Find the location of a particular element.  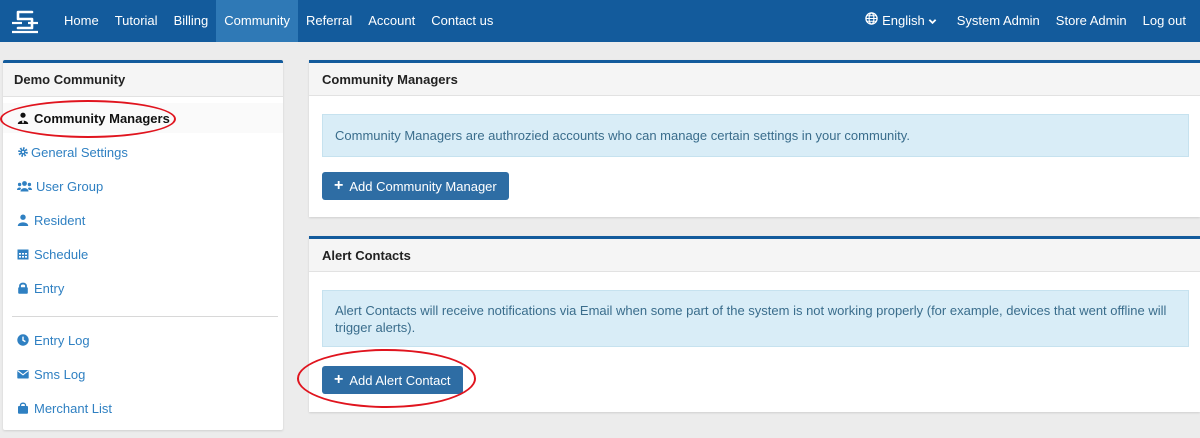

language-label: English is located at coordinates (903, 20).